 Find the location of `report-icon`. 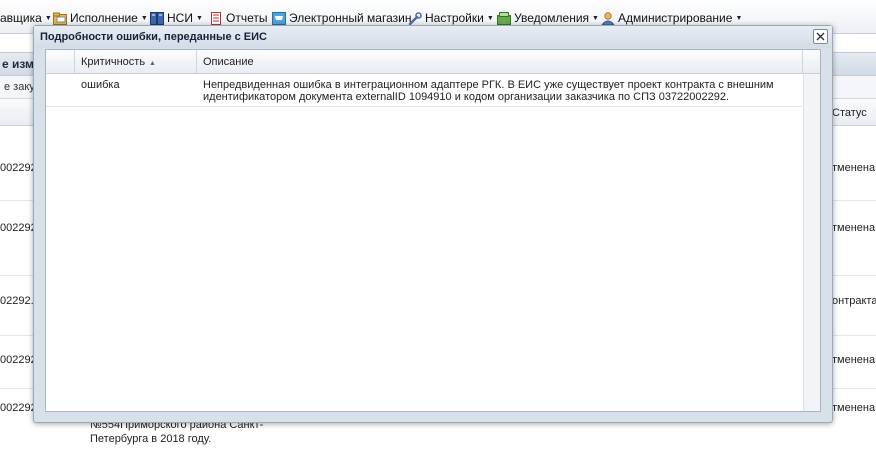

report-icon is located at coordinates (216, 18).